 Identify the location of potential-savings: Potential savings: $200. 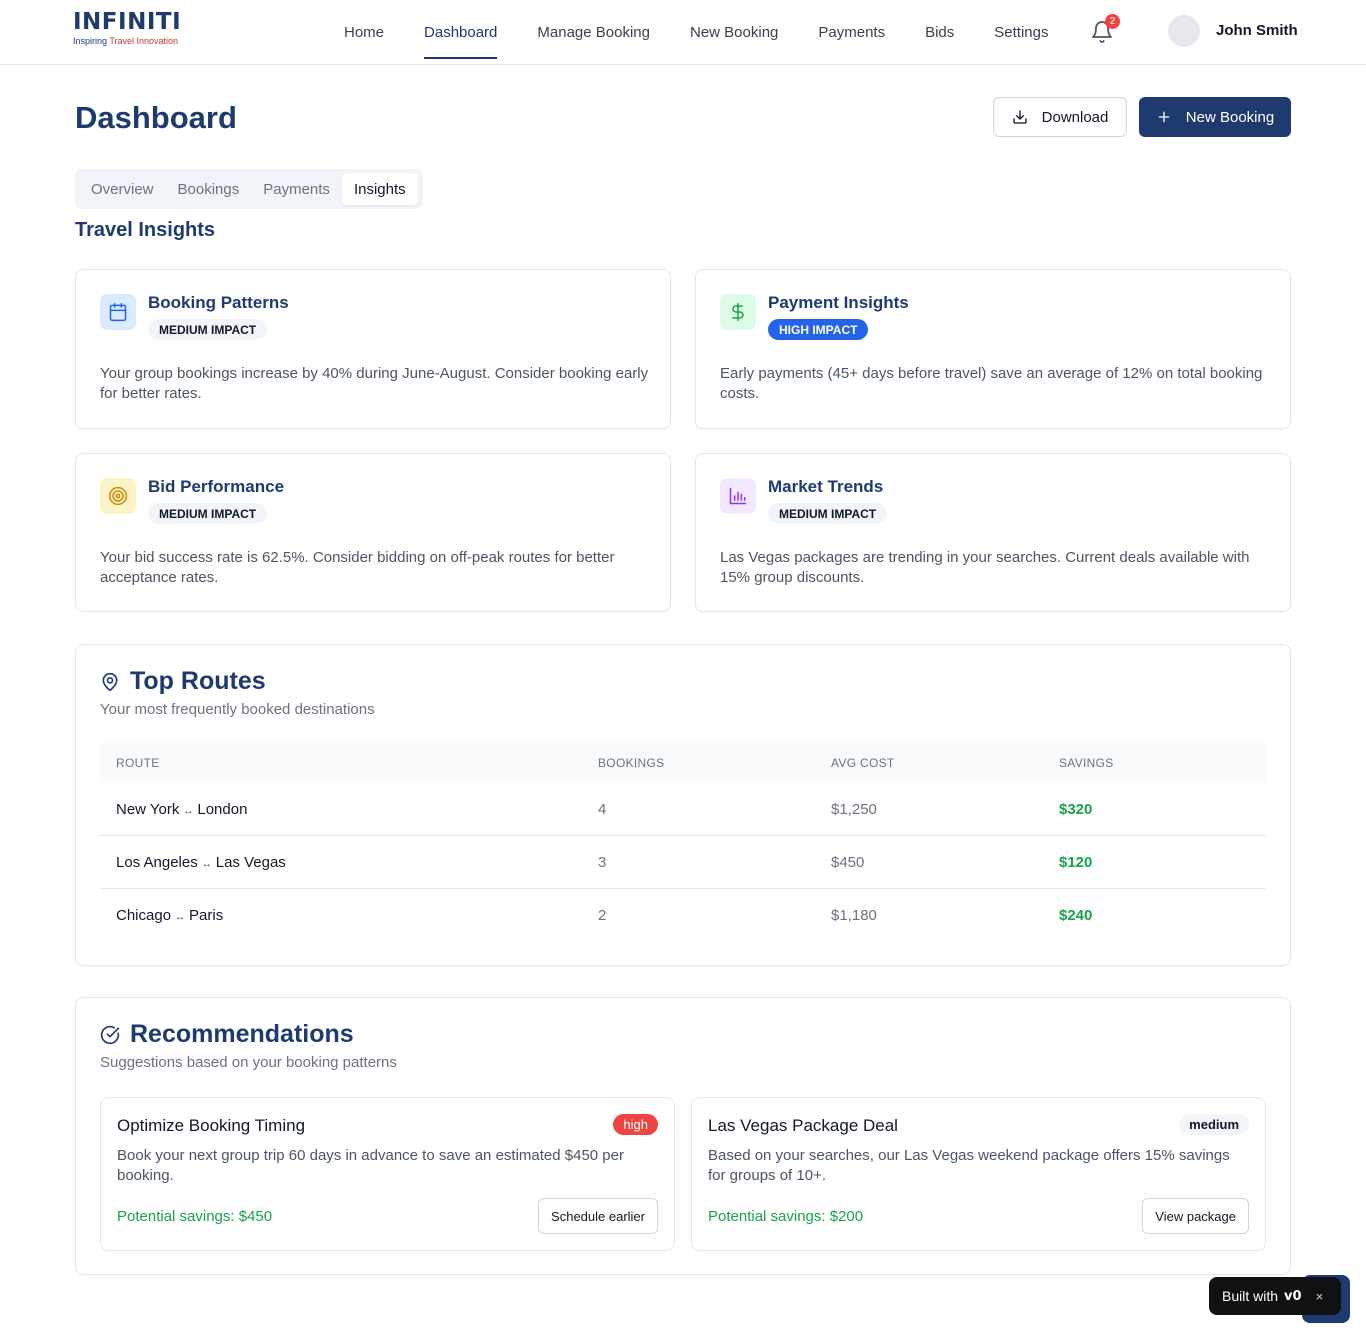
(786, 1216).